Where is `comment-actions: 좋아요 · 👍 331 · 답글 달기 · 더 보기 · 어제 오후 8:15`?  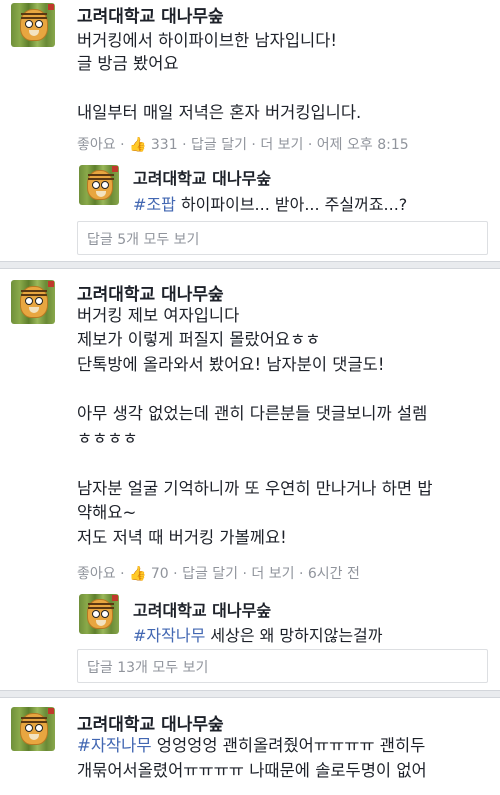 comment-actions: 좋아요 · 👍 331 · 답글 달기 · 더 보기 · 어제 오후 8:15 is located at coordinates (243, 145).